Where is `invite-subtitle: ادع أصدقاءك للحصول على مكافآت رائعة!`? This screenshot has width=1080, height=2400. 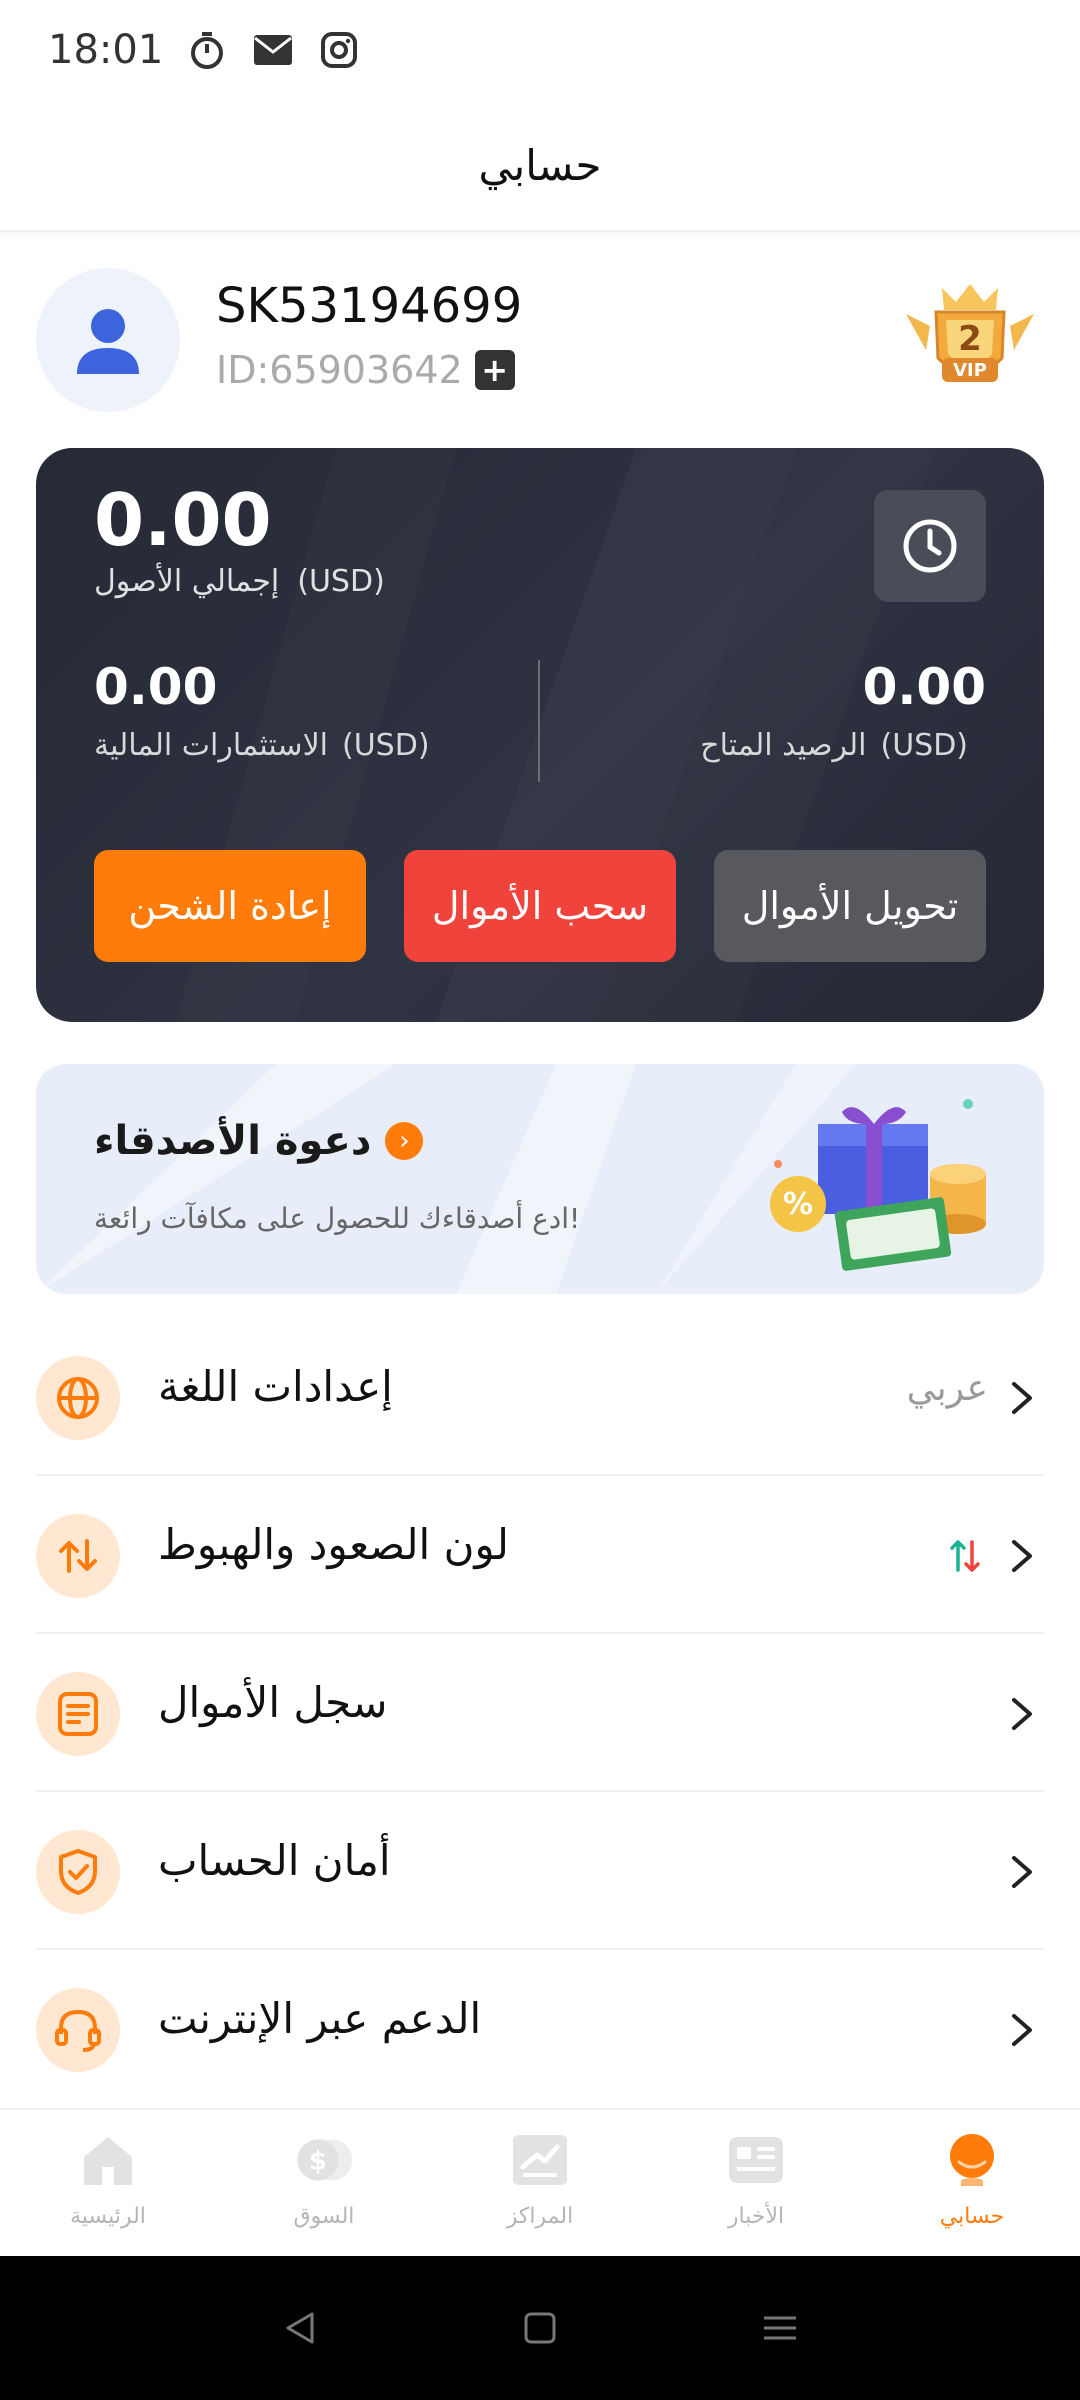 invite-subtitle: ادع أصدقاءك للحصول على مكافآت رائعة! is located at coordinates (337, 1218).